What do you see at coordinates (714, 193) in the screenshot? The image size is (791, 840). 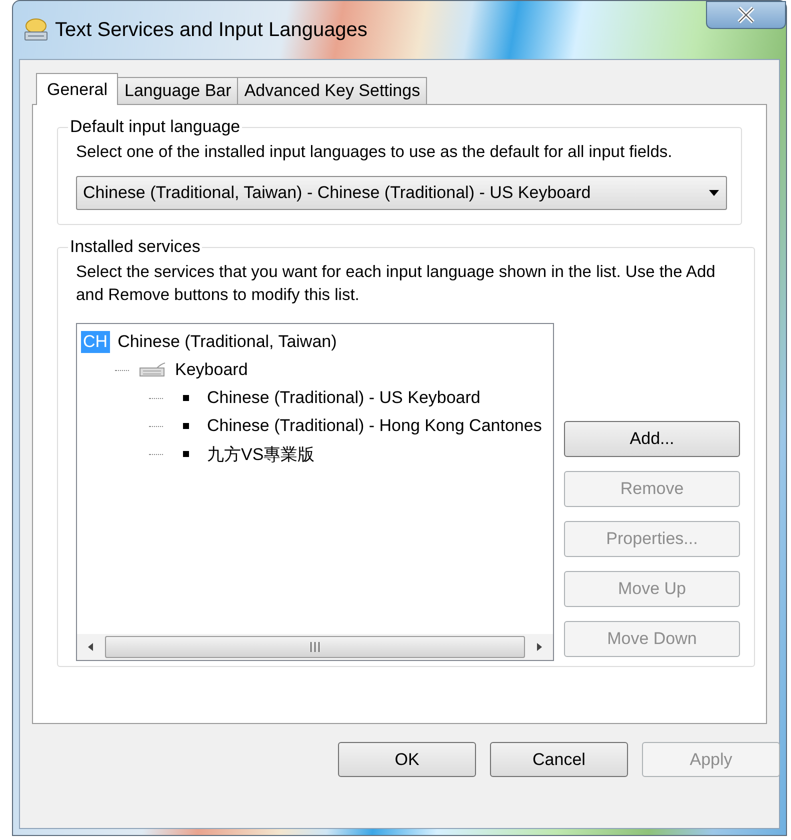 I see `caret-icon` at bounding box center [714, 193].